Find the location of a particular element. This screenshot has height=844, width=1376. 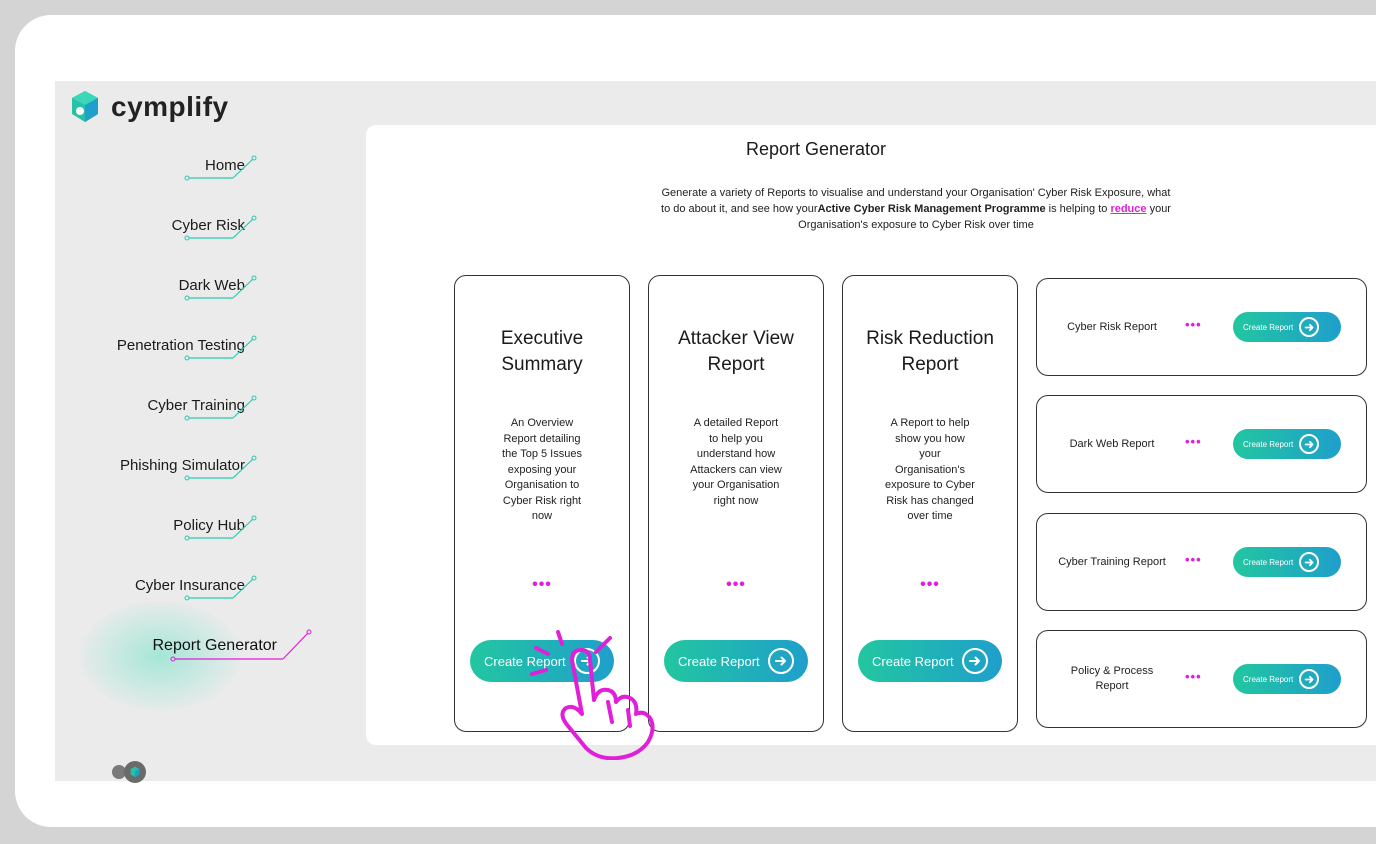

brand-logo: cymplify is located at coordinates (148, 107).